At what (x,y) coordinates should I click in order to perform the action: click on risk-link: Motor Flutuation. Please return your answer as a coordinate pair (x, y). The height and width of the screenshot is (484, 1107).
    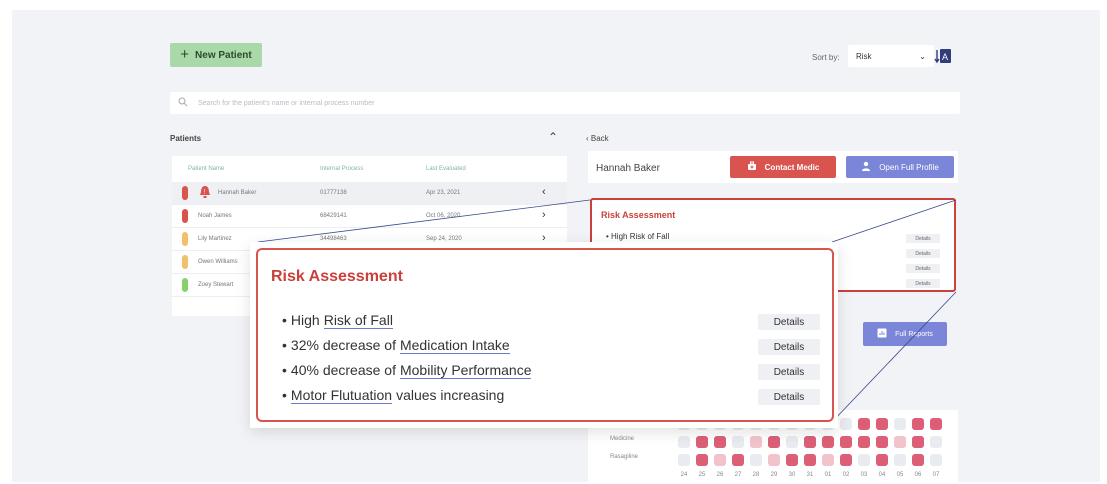
    Looking at the image, I should click on (341, 395).